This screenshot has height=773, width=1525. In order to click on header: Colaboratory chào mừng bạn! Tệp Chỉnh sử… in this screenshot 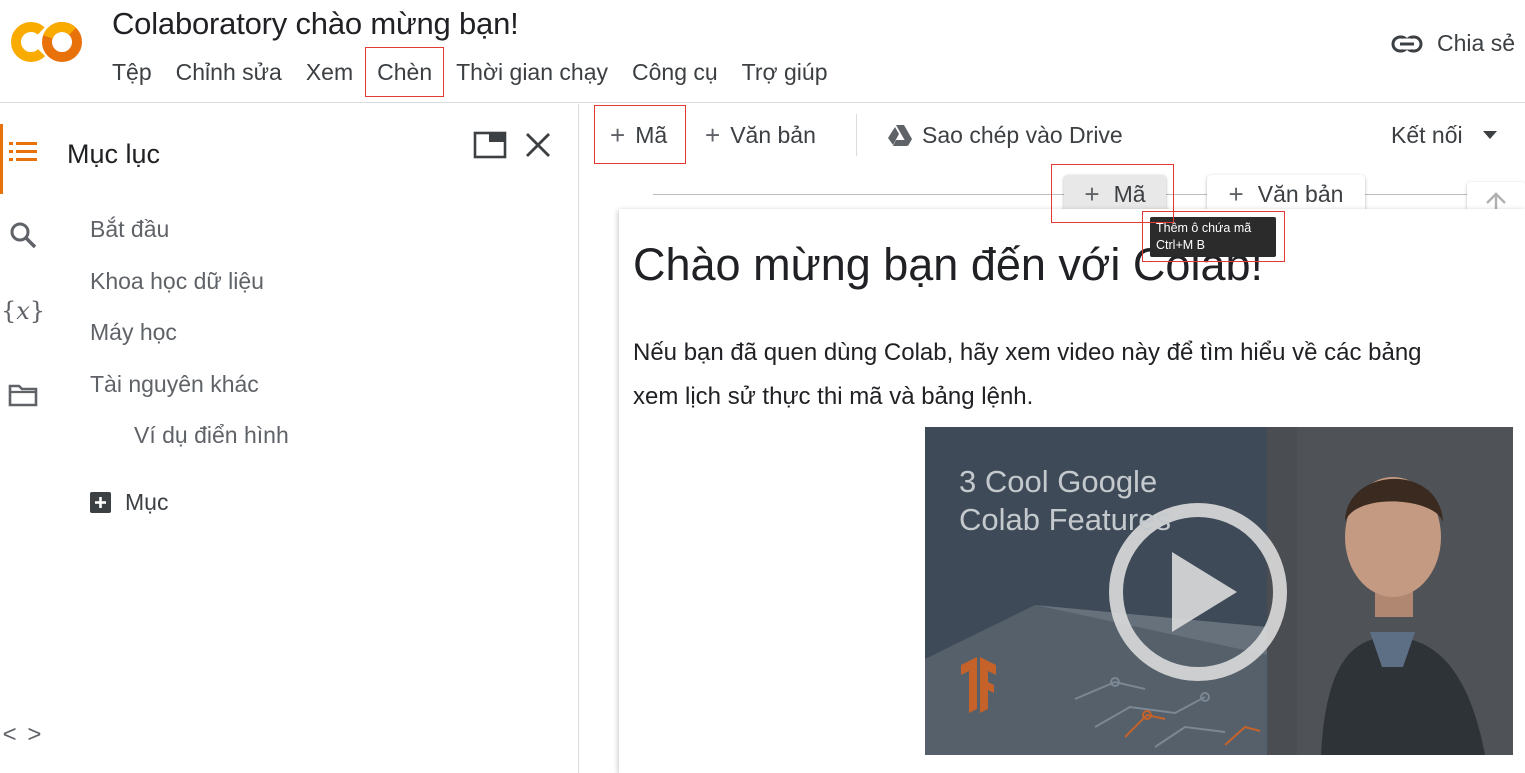, I will do `click(762, 51)`.